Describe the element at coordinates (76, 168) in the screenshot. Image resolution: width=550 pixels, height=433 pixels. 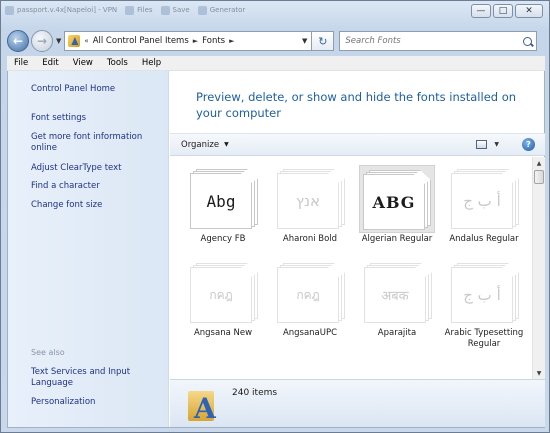
I see `adjust-cleartype-link: Adjust ClearType text` at that location.